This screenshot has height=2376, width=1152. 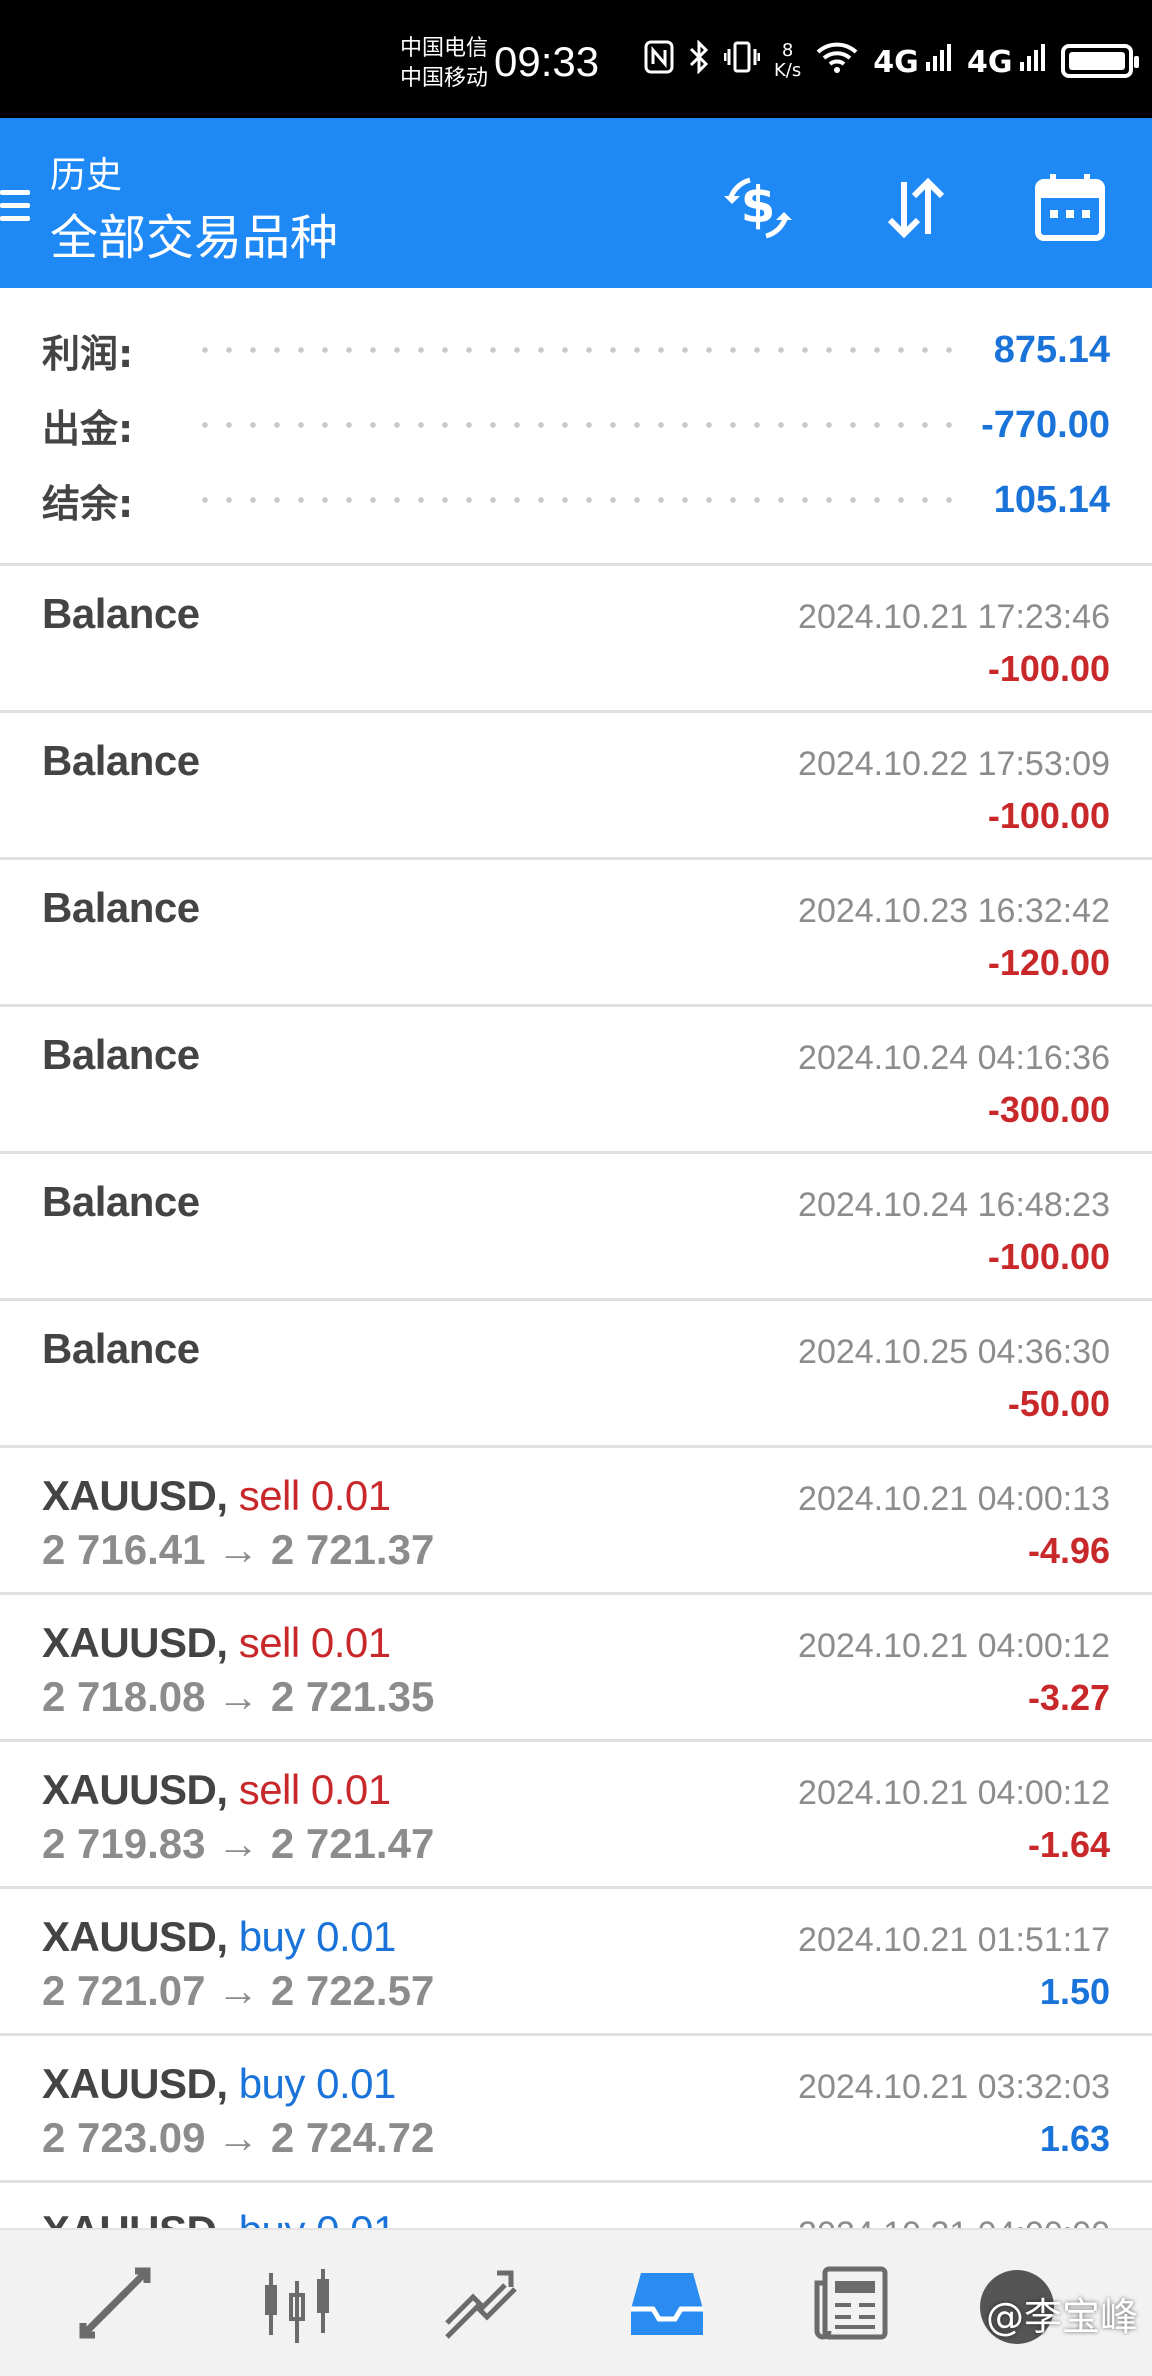 I want to click on carrier-names: 中国电信 中国移动, so click(x=444, y=64).